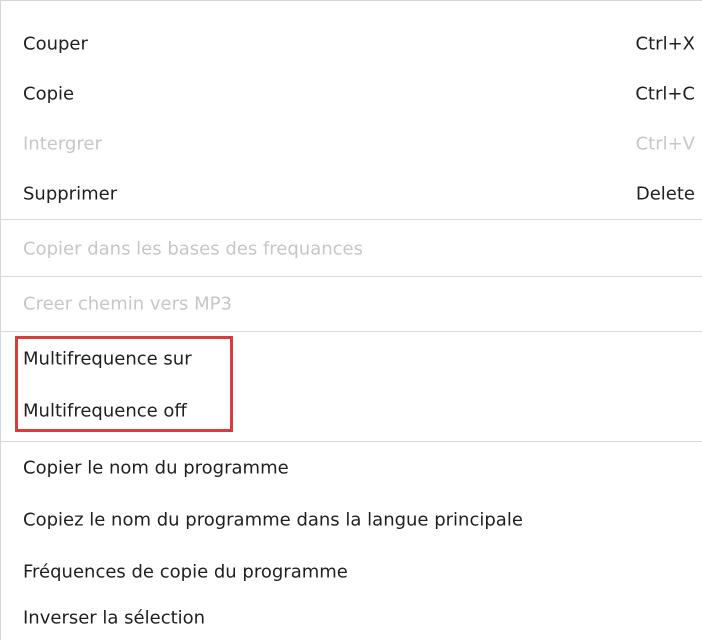 The height and width of the screenshot is (643, 702). I want to click on menu-item-copier-nom-programme: Copier le nom du programme, so click(351, 468).